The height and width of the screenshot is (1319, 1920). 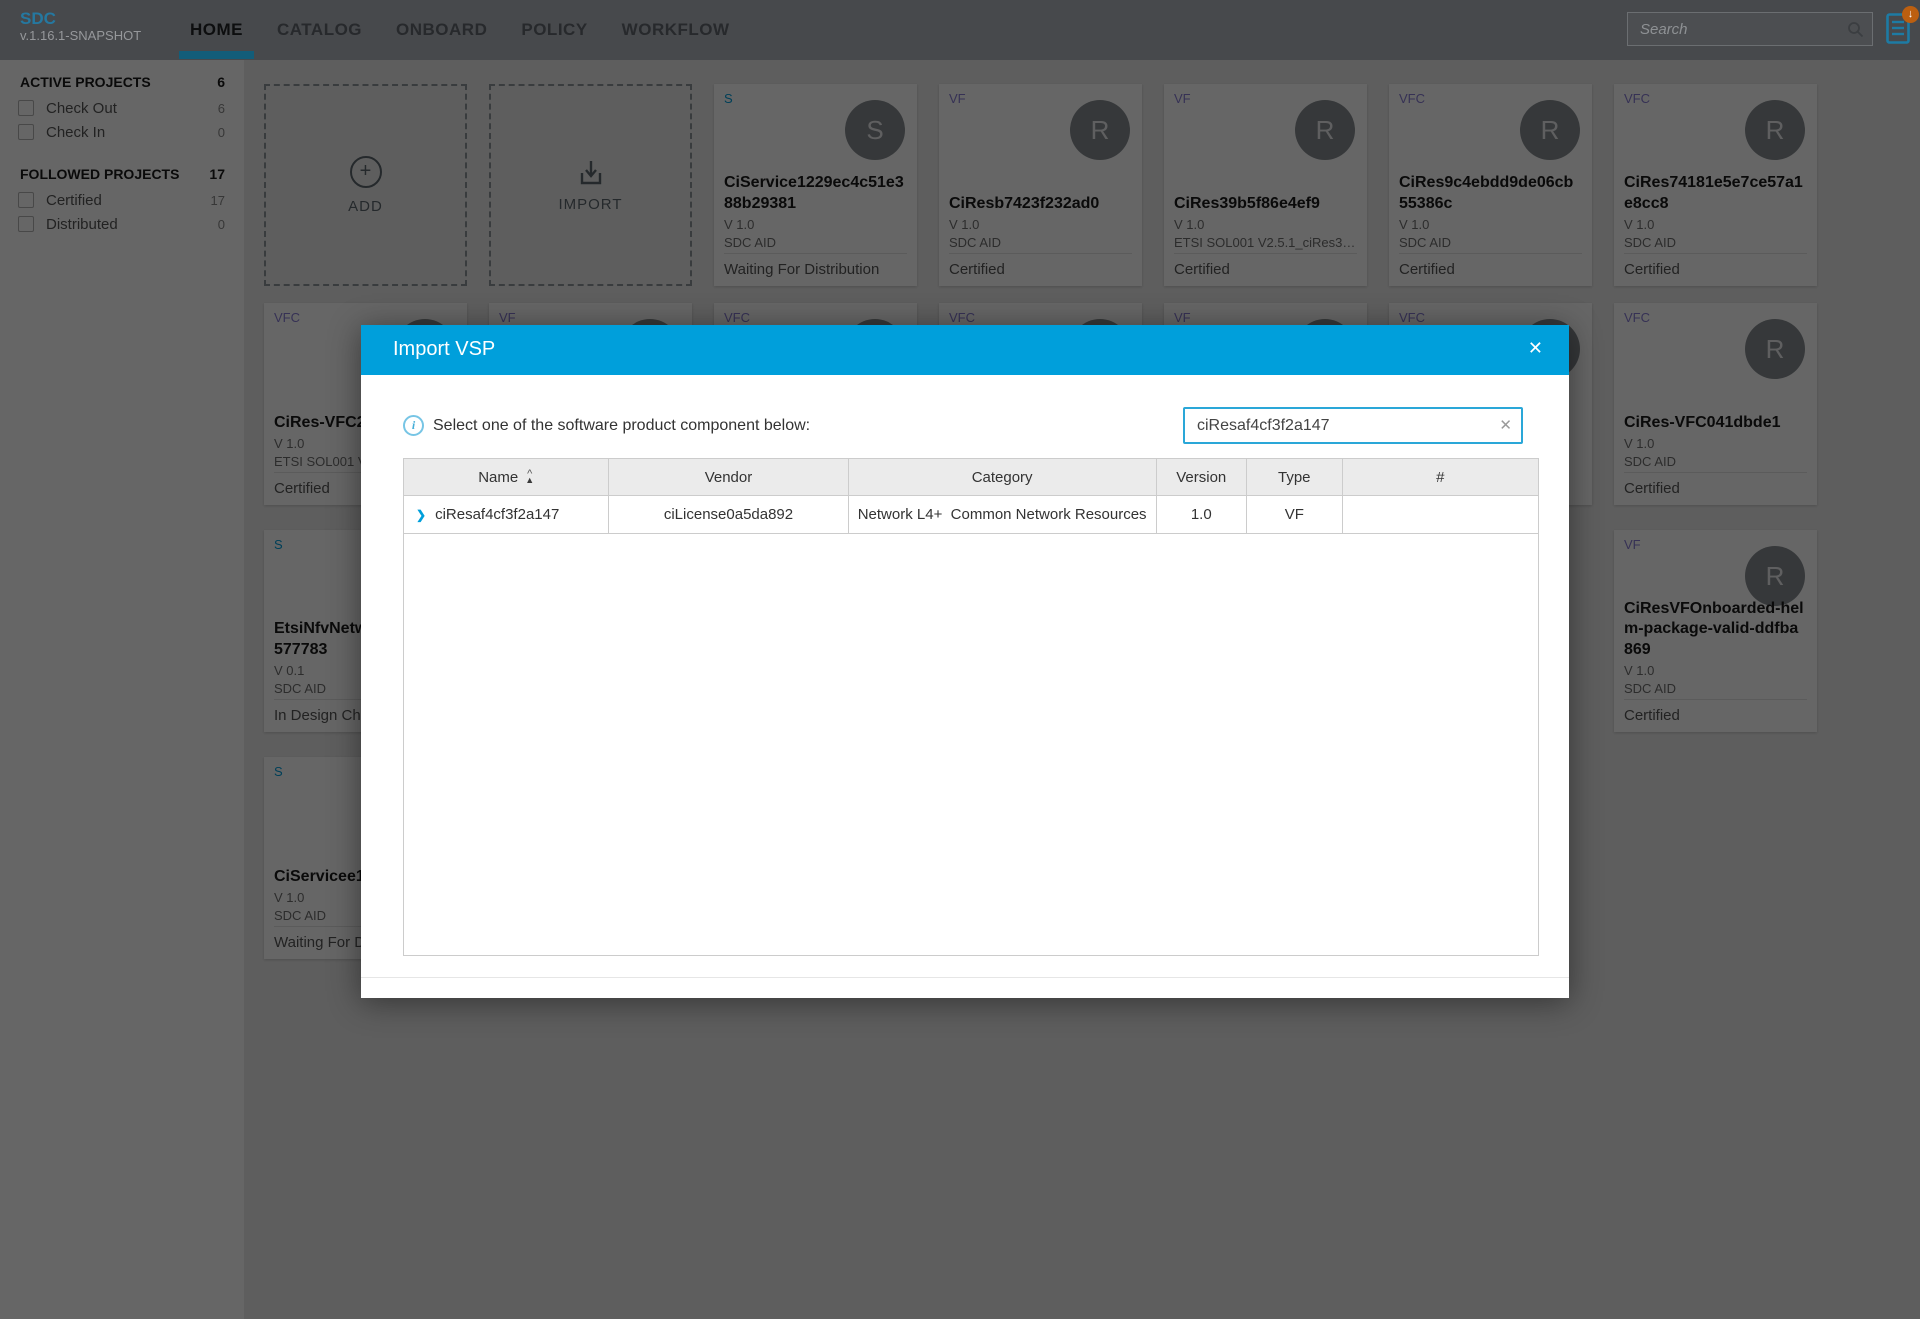 What do you see at coordinates (1293, 514) in the screenshot?
I see `cell-type: VF` at bounding box center [1293, 514].